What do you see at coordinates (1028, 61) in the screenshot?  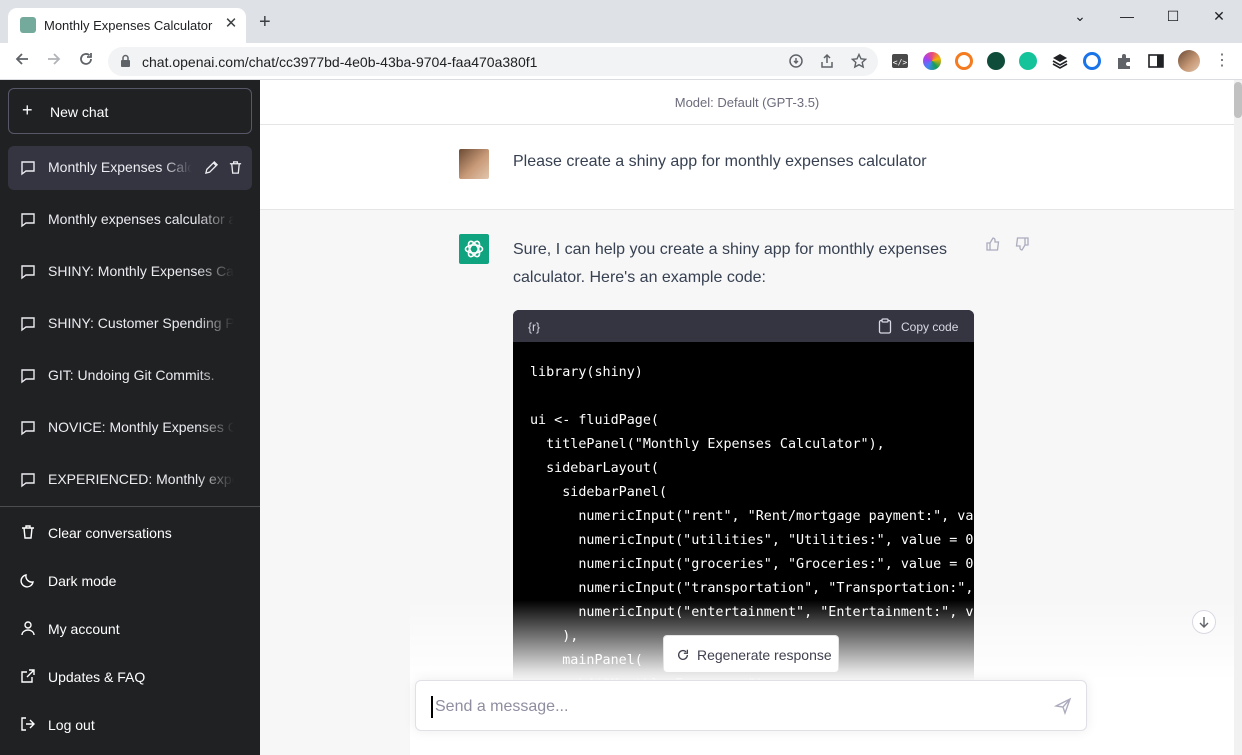 I see `grammarly-extension-icon` at bounding box center [1028, 61].